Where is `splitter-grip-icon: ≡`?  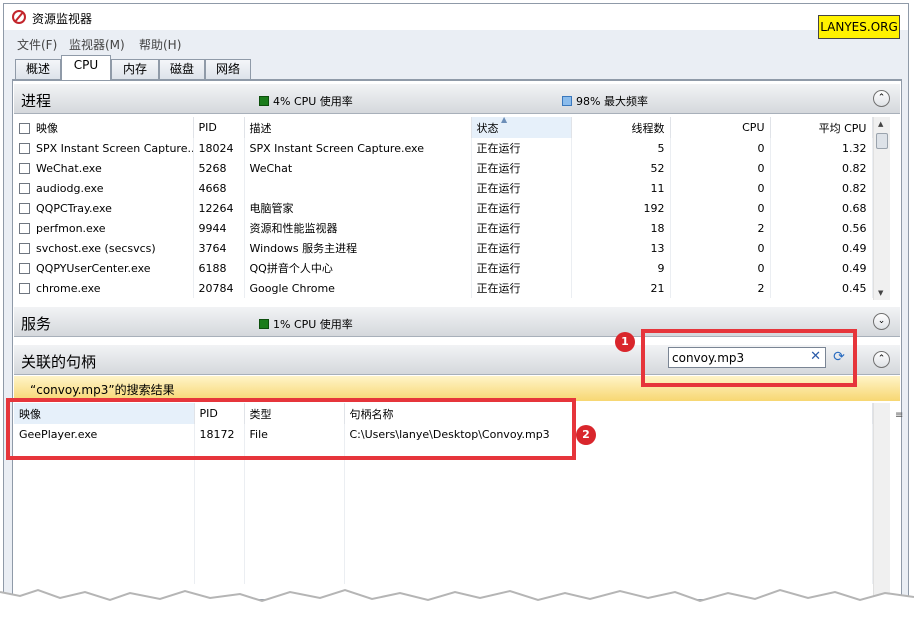
splitter-grip-icon: ≡ is located at coordinates (899, 415).